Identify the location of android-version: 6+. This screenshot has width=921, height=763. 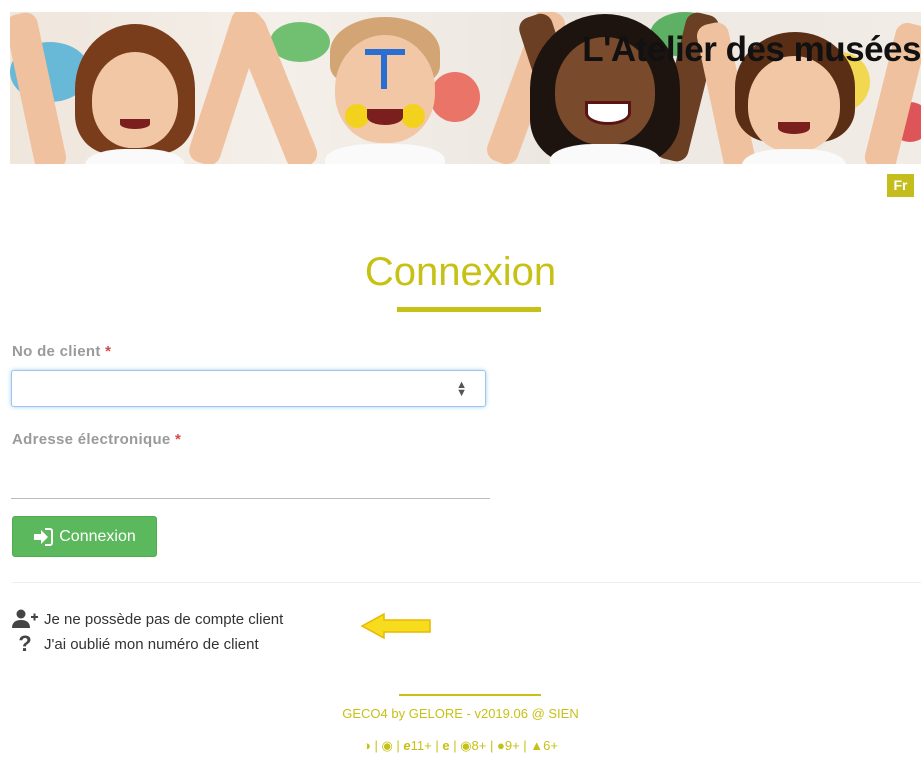
(550, 745).